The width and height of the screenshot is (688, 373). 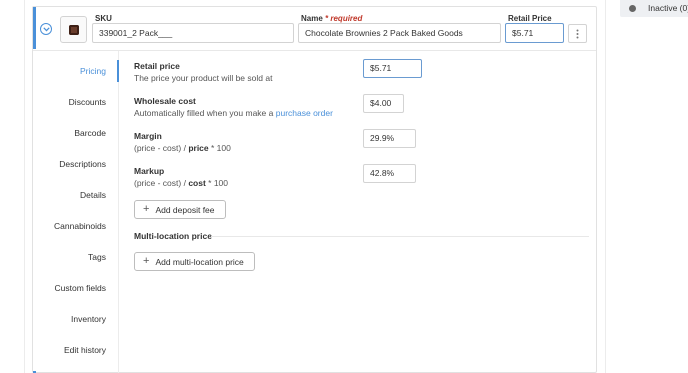 I want to click on markup-formula: (price - cost) / cost * 100, so click(x=181, y=183).